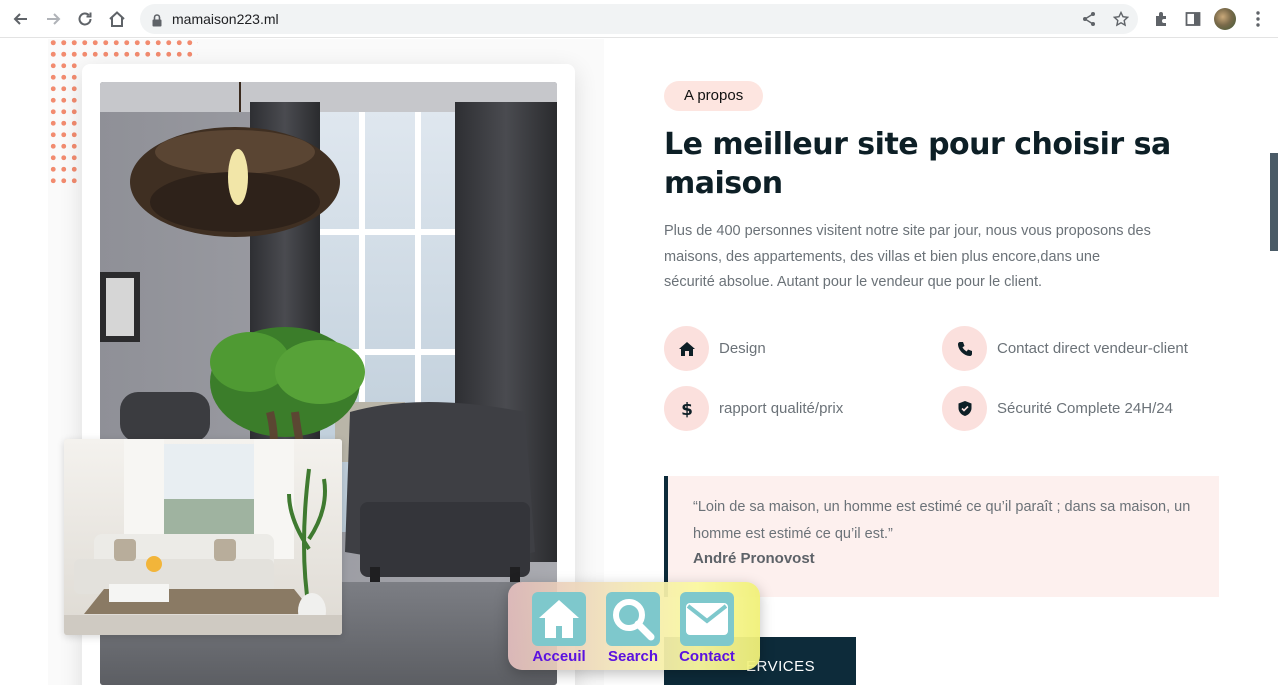  I want to click on floating-nav-dock: Acceuil Search Contact, so click(634, 626).